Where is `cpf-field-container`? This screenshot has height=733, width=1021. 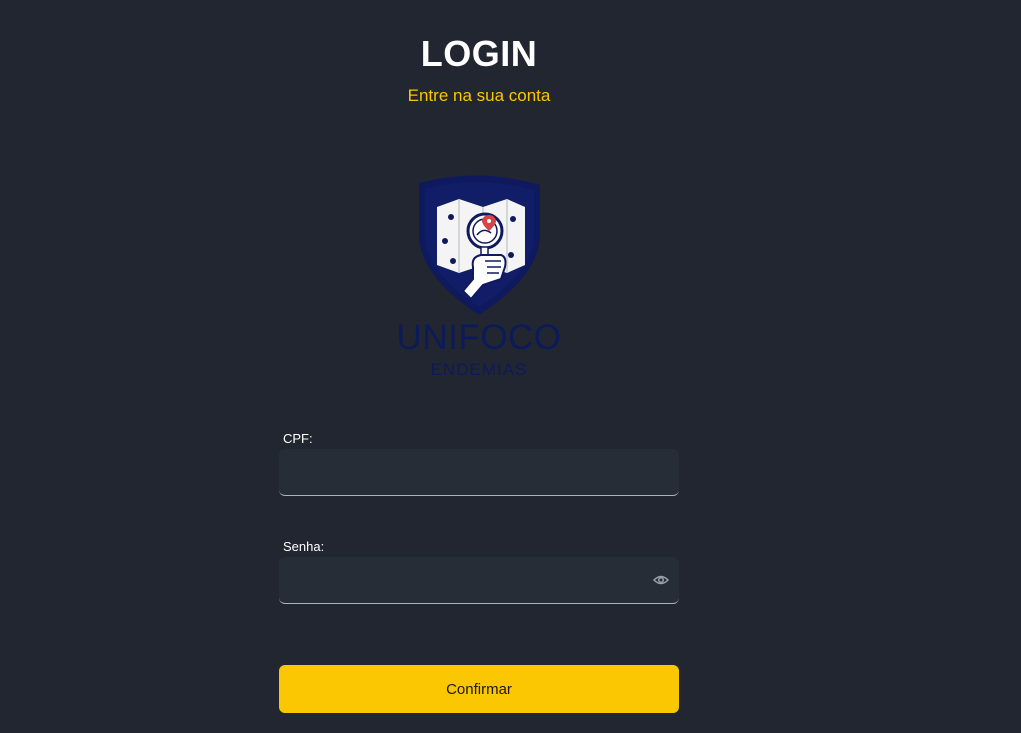
cpf-field-container is located at coordinates (479, 472).